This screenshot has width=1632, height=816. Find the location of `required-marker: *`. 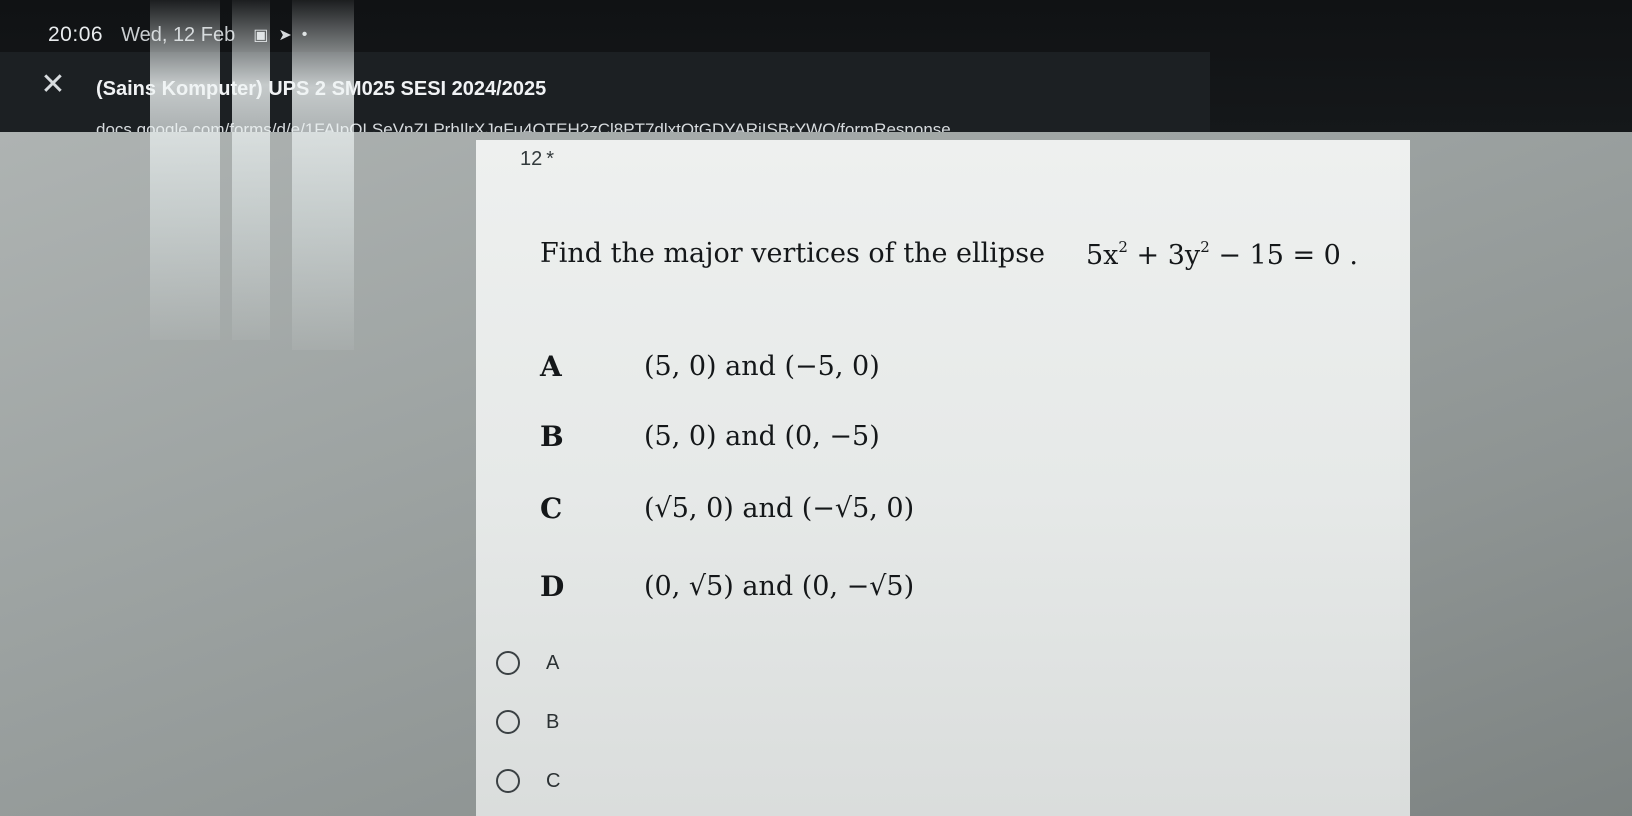

required-marker: * is located at coordinates (550, 159).